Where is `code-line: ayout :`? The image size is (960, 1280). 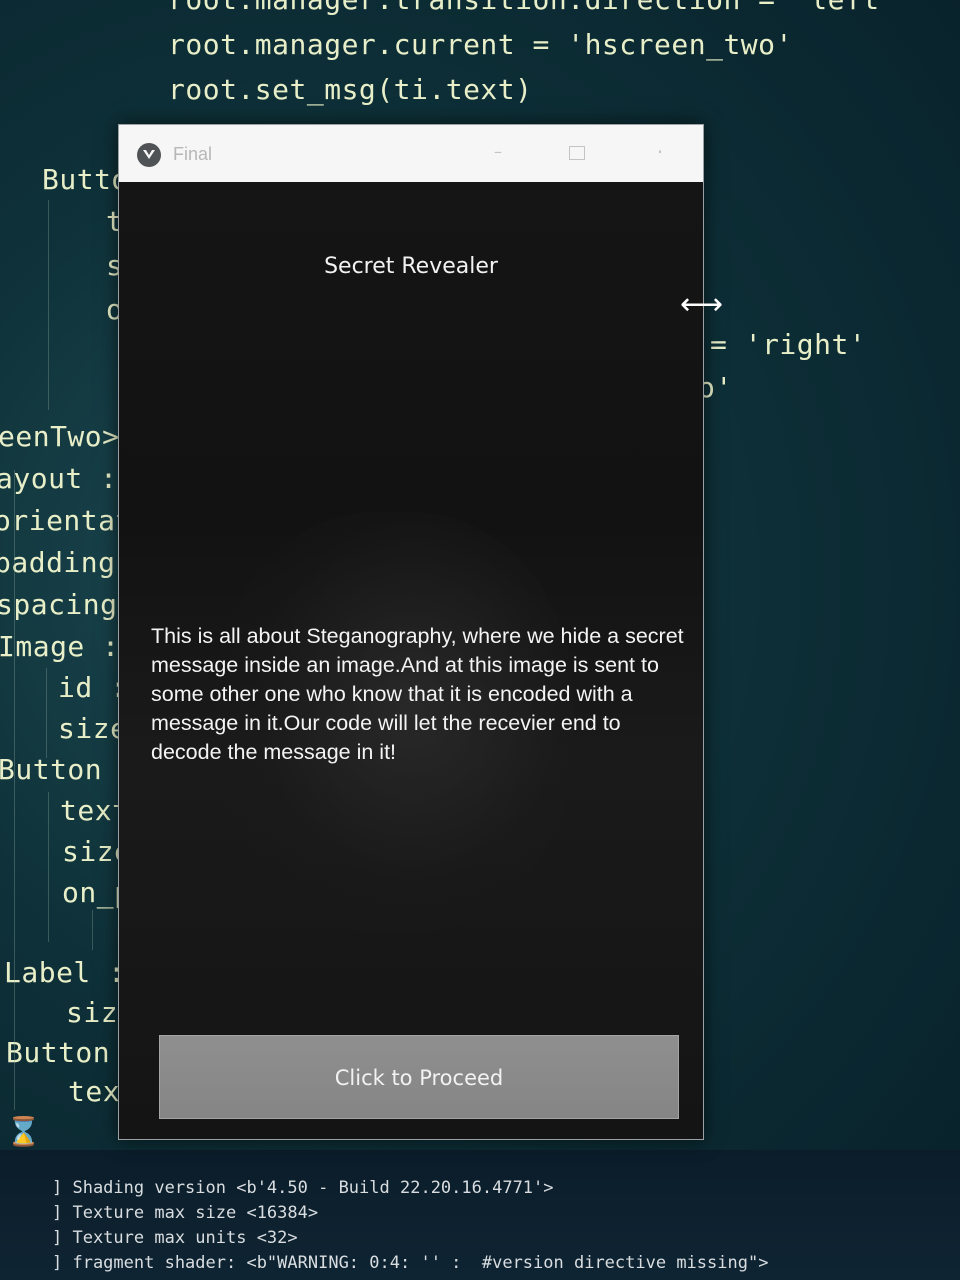
code-line: ayout : is located at coordinates (59, 478).